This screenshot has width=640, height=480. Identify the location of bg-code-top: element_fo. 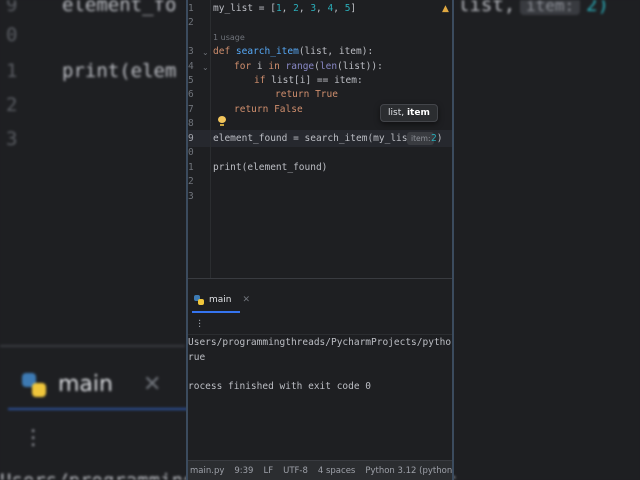
(119, 8).